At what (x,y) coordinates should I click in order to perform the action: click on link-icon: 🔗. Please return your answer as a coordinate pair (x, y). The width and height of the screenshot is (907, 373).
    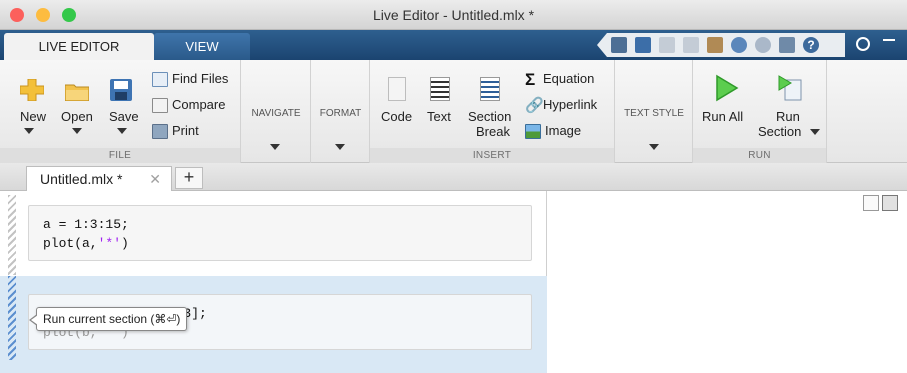
    Looking at the image, I should click on (534, 105).